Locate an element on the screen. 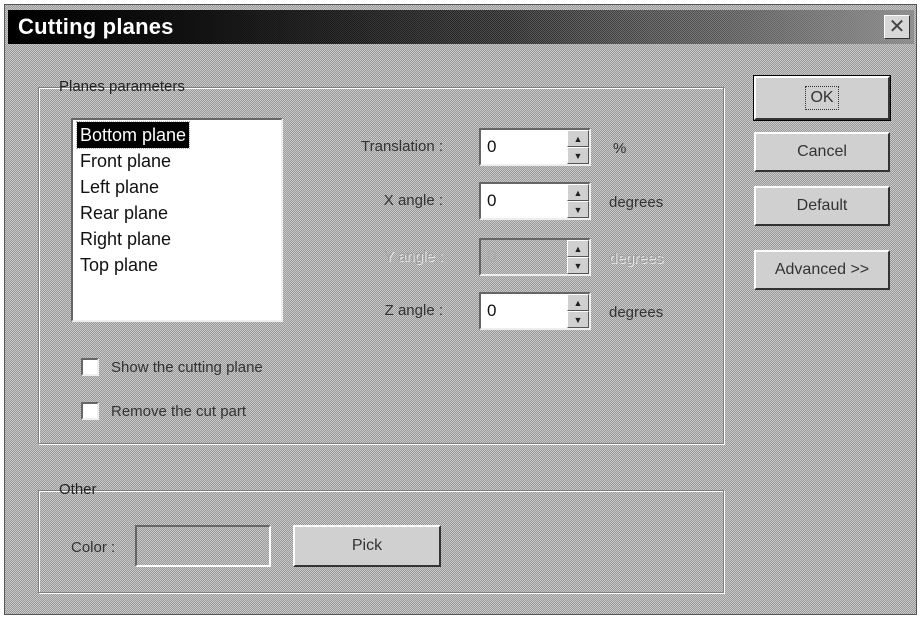  other-group: Other Color : Pick is located at coordinates (381, 537).